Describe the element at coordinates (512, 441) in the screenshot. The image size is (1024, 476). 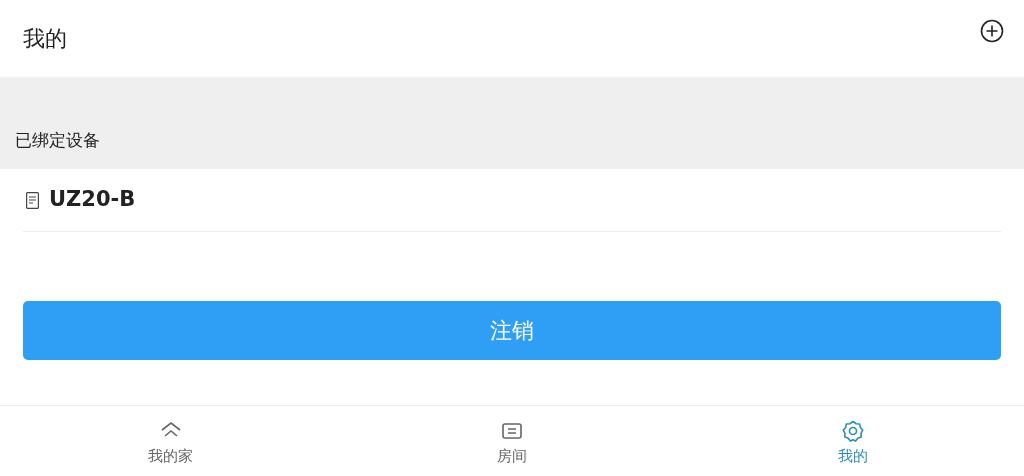
I see `nav-tab: 房间` at that location.